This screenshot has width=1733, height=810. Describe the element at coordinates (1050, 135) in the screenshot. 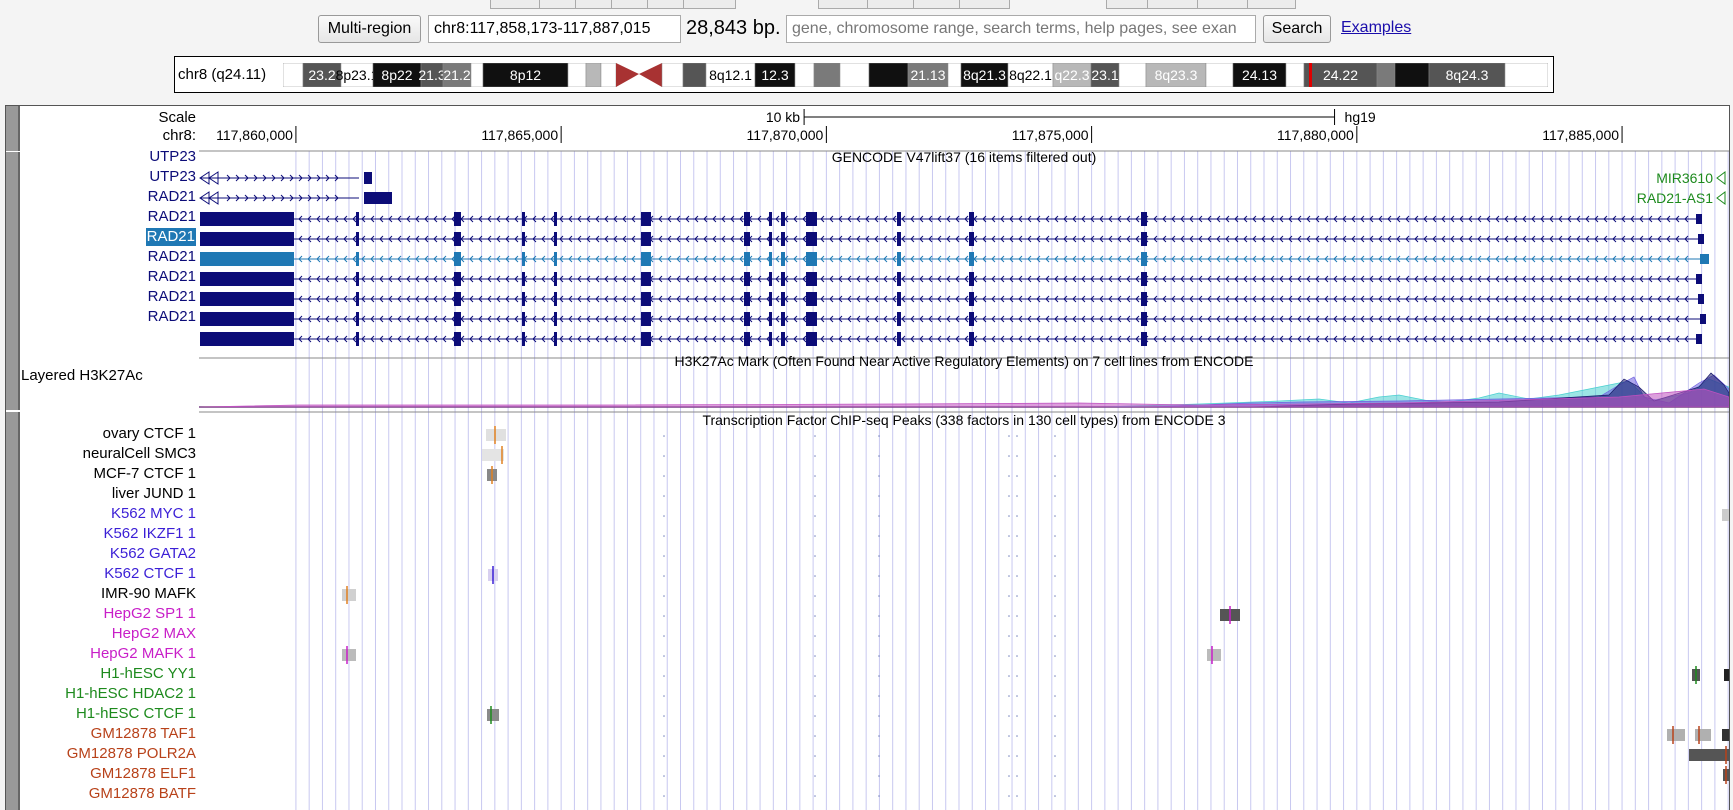

I see `ruler-tick-label: 117,875,000` at that location.